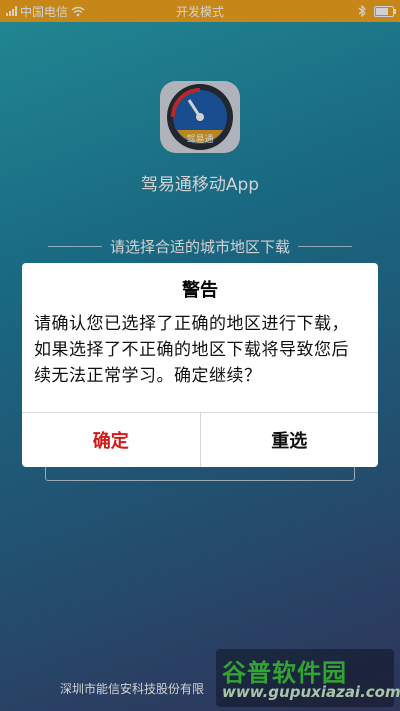  Describe the element at coordinates (200, 290) in the screenshot. I see `dialog-title: 警告` at that location.